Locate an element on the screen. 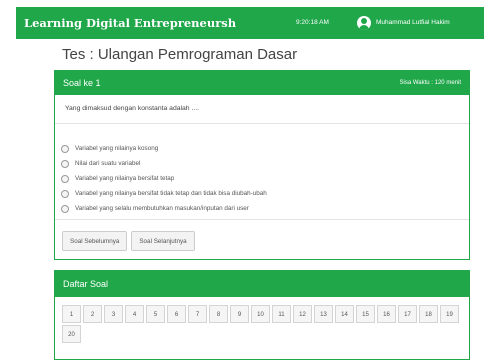 The height and width of the screenshot is (360, 496). option-label: Nilai dari suatu variabel is located at coordinates (108, 163).